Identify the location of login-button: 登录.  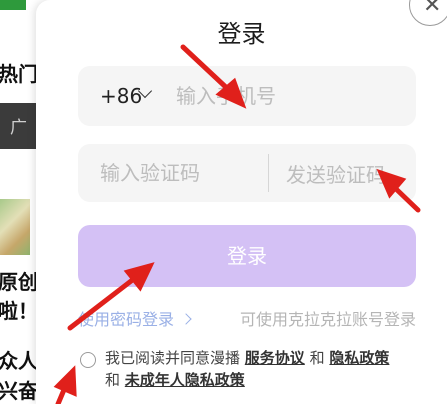
(247, 256).